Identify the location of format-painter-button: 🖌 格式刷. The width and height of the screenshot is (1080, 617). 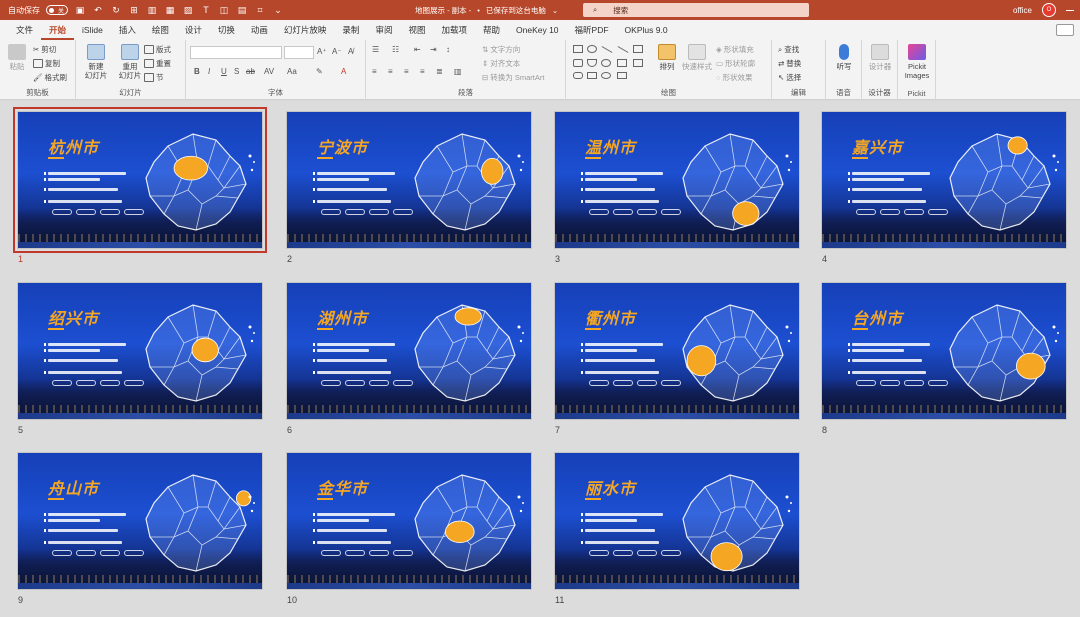
(50, 77).